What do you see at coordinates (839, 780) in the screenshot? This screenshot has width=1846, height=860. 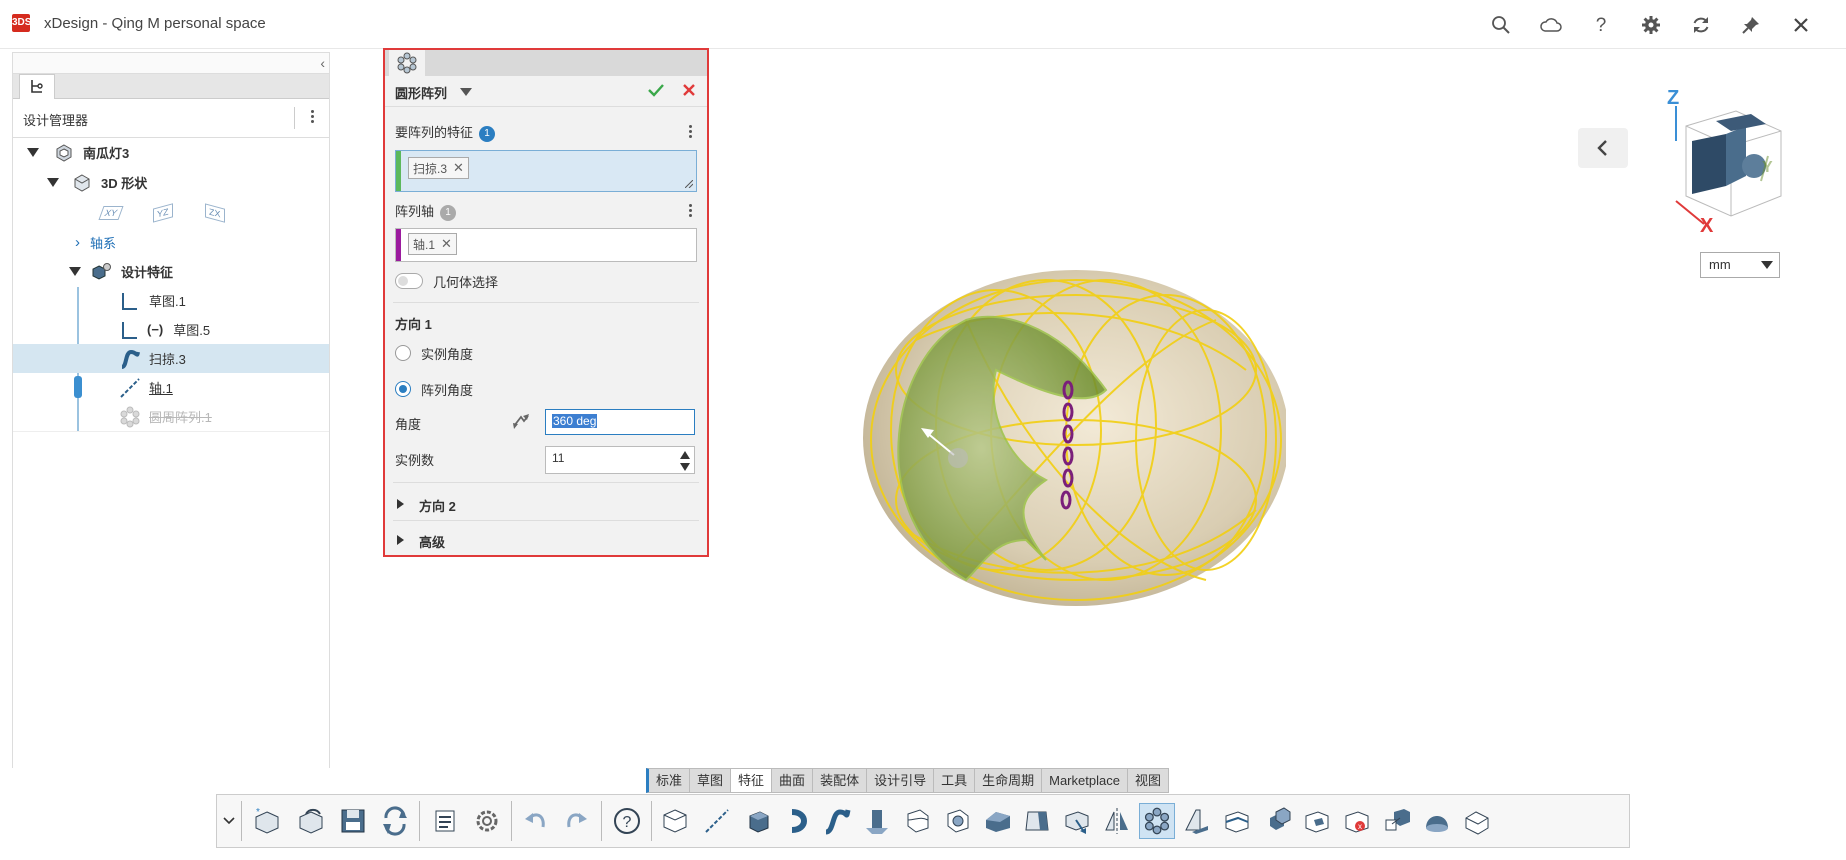 I see `tab-assembly: 装配体` at bounding box center [839, 780].